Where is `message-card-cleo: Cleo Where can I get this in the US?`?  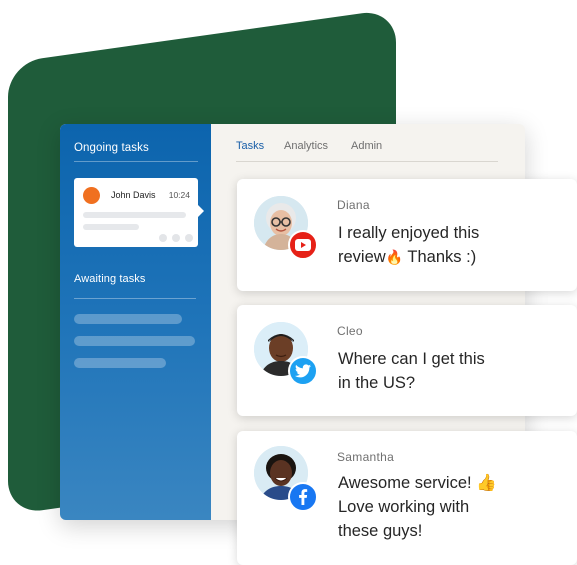 message-card-cleo: Cleo Where can I get this in the US? is located at coordinates (407, 360).